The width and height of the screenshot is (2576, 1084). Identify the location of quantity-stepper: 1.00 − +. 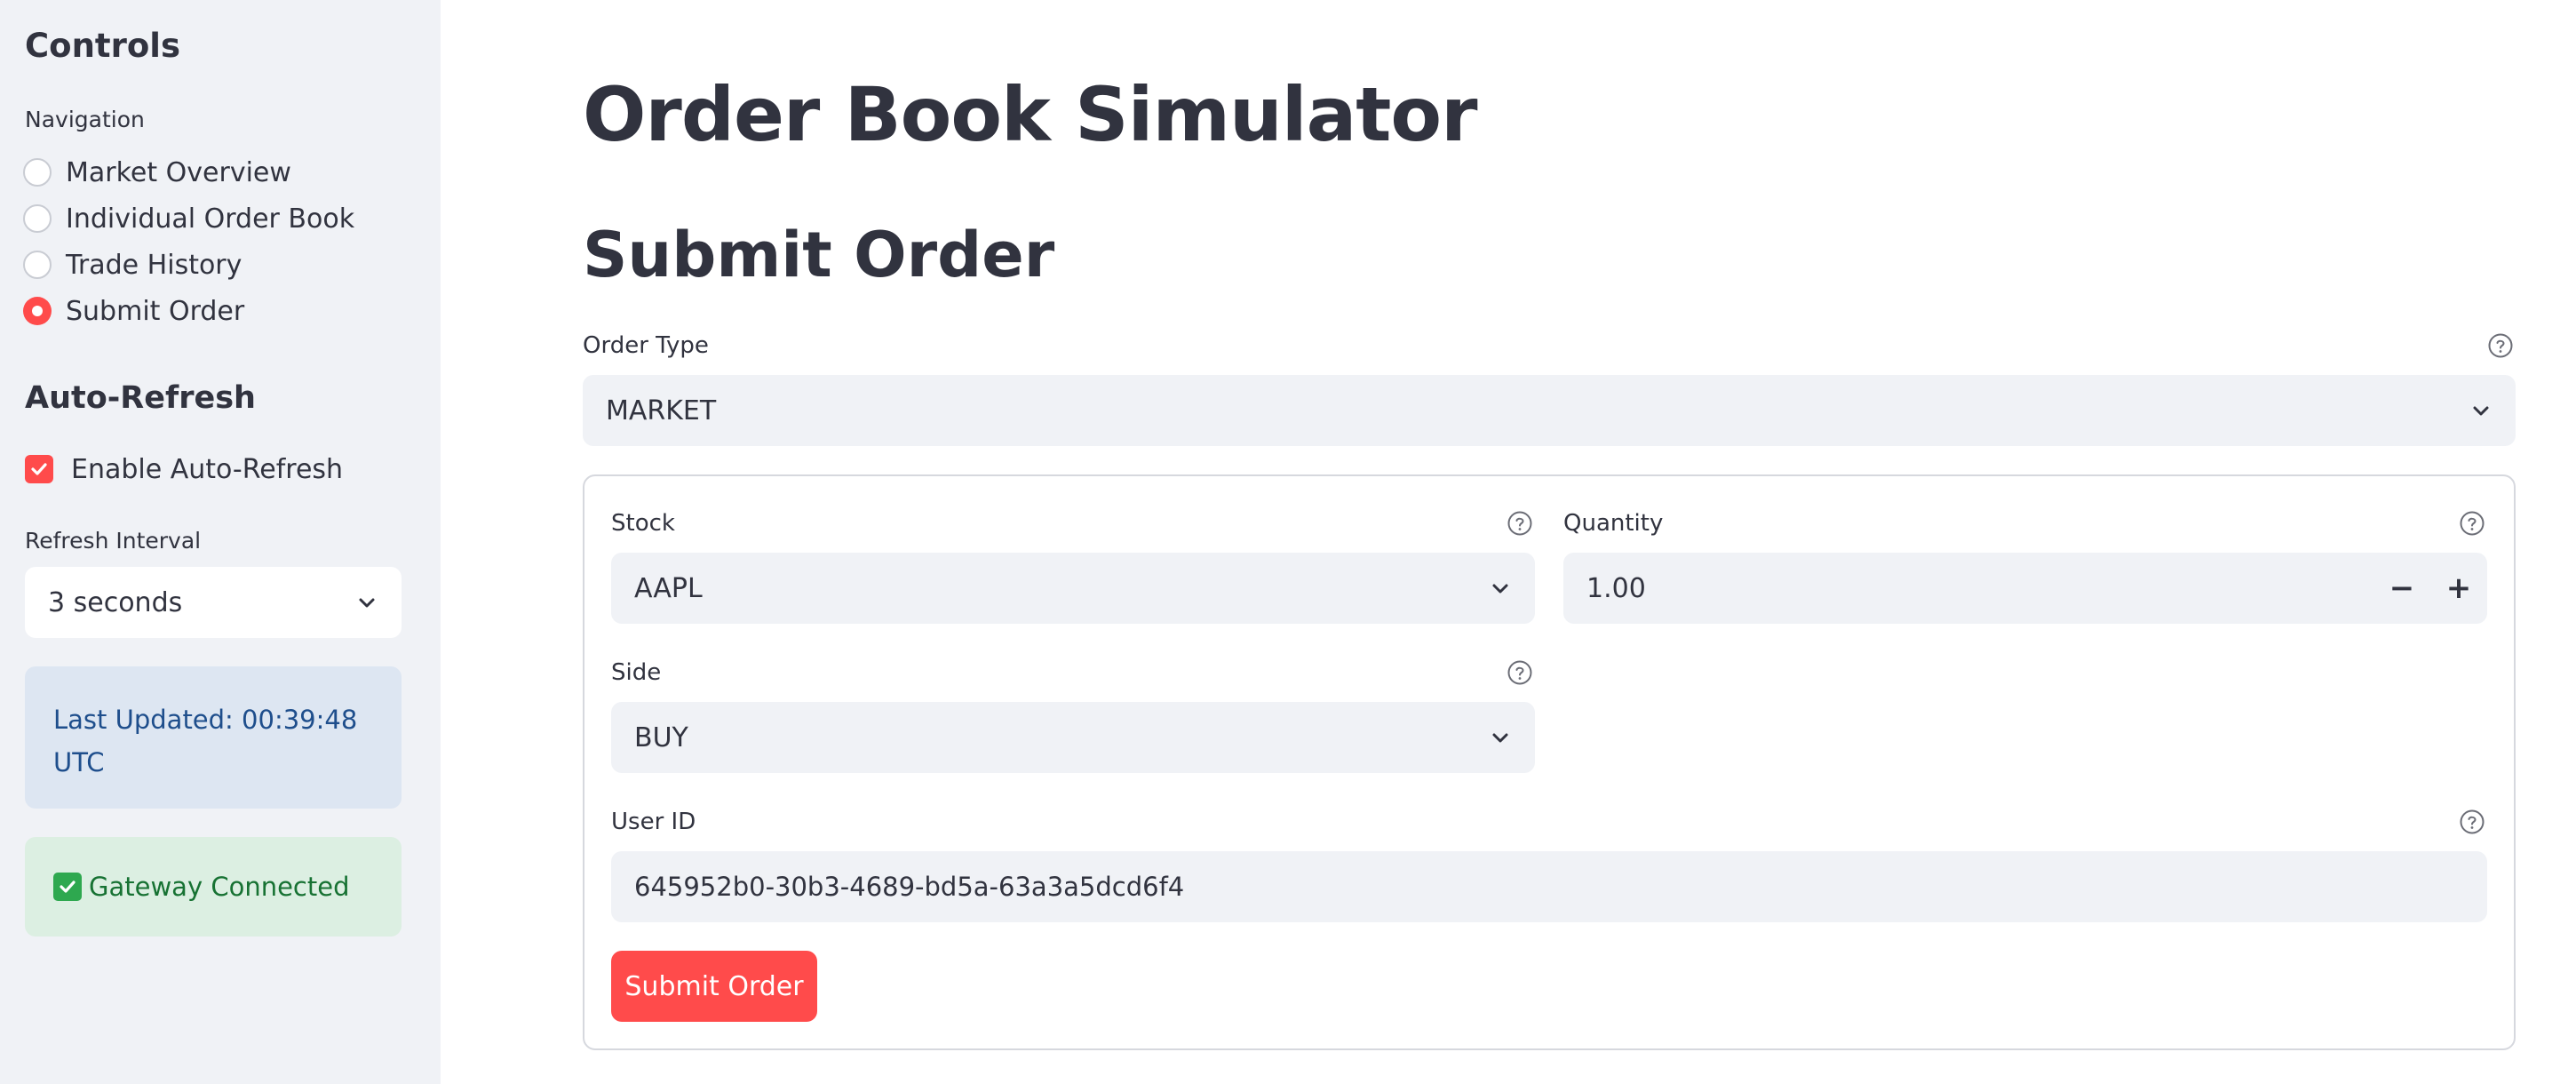
(2025, 588).